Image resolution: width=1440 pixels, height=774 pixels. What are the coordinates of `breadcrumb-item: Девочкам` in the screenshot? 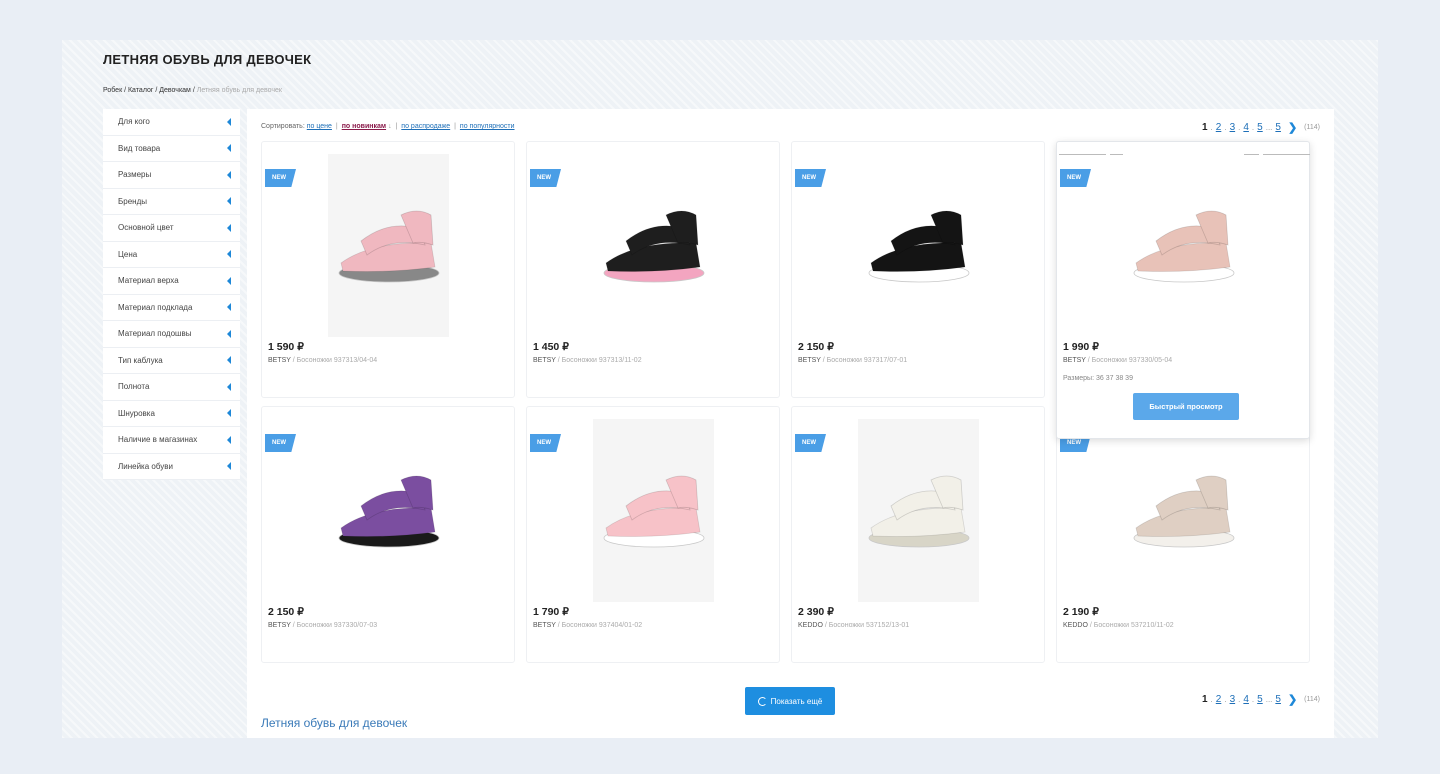 It's located at (175, 90).